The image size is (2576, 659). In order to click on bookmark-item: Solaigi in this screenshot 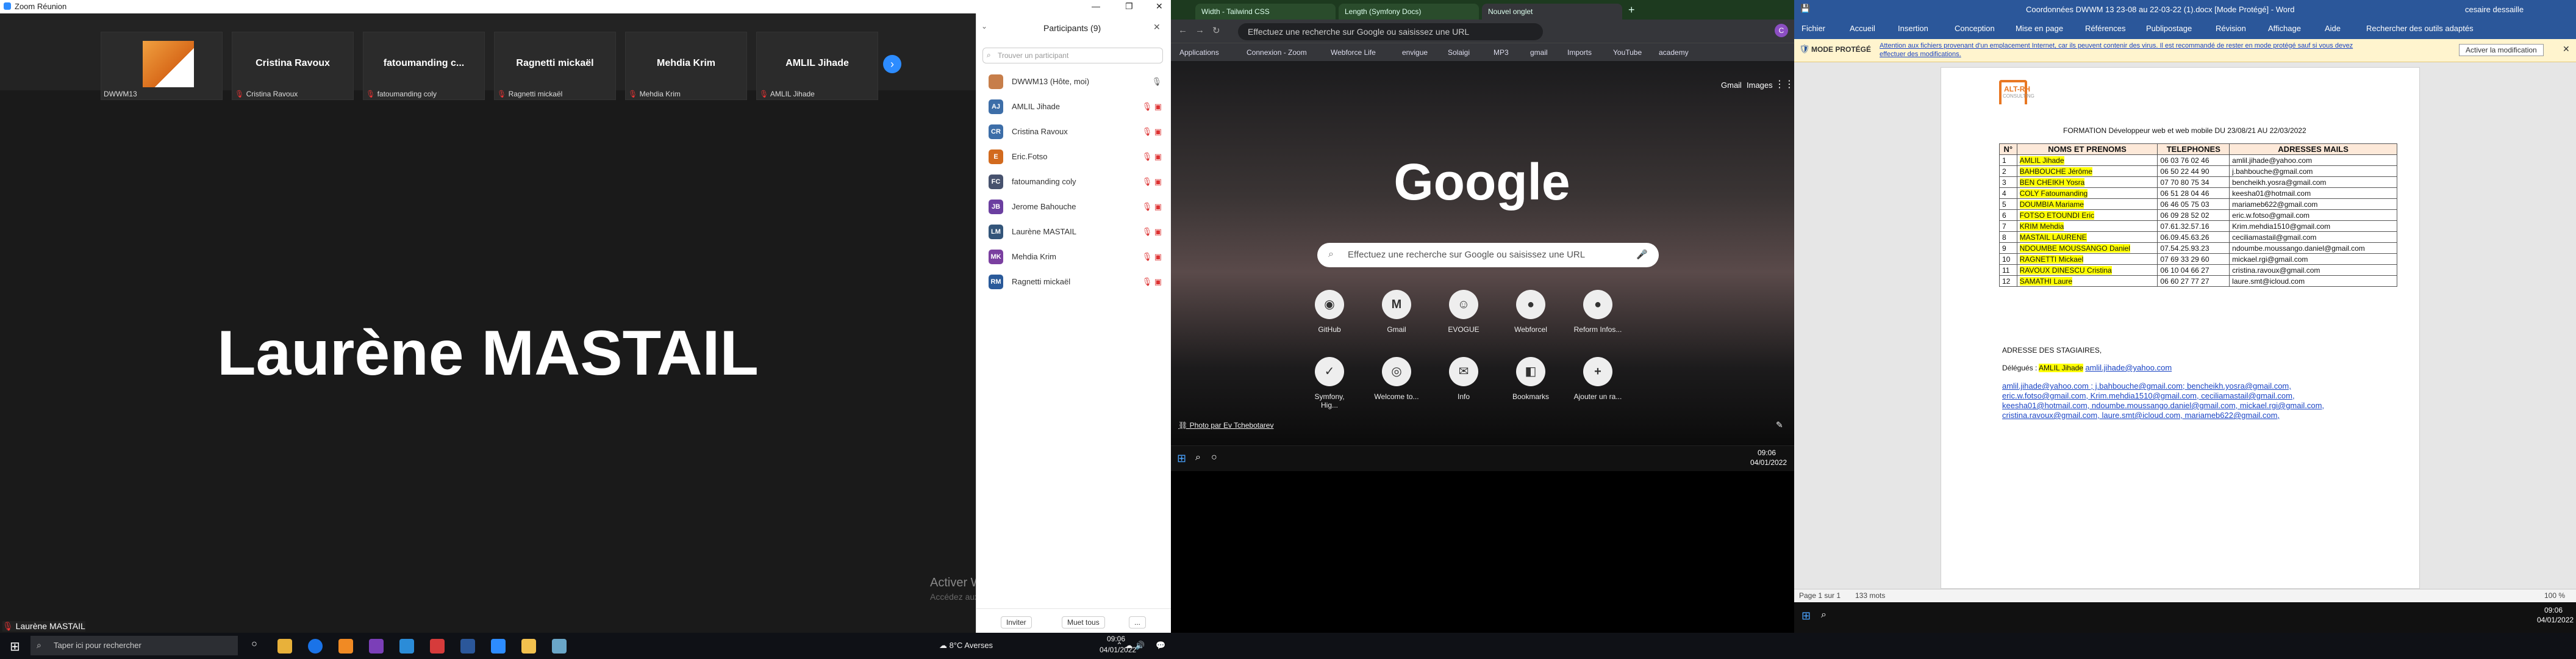, I will do `click(1459, 52)`.